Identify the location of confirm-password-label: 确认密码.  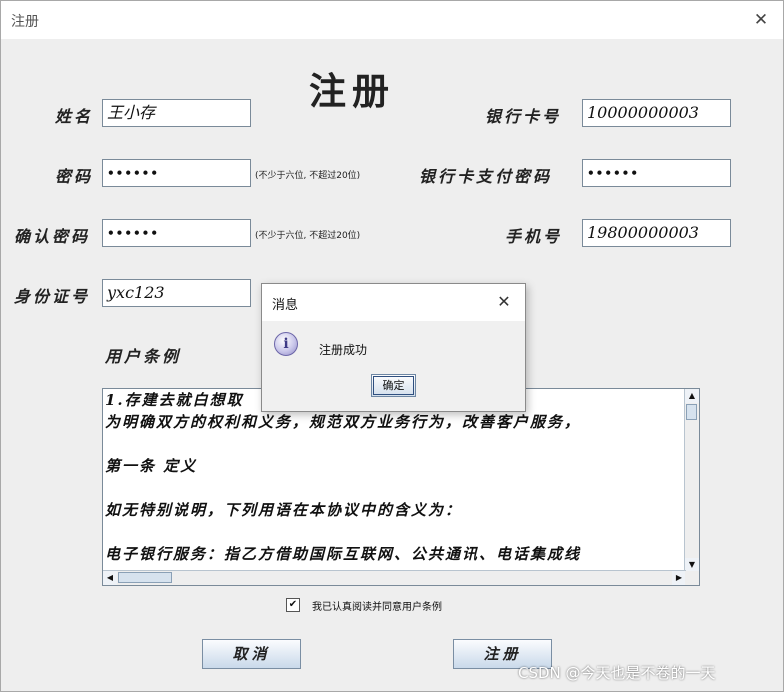
(52, 236).